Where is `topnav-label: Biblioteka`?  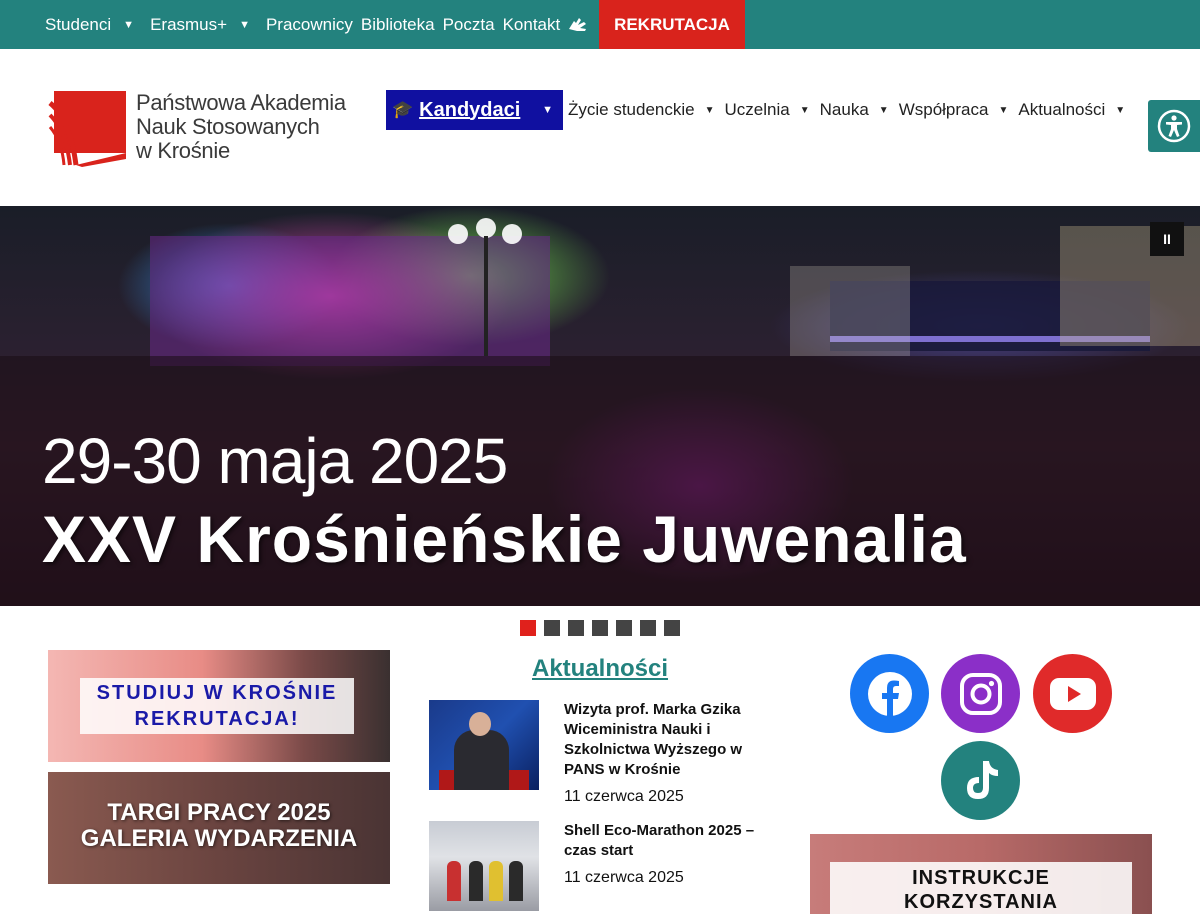 topnav-label: Biblioteka is located at coordinates (397, 24).